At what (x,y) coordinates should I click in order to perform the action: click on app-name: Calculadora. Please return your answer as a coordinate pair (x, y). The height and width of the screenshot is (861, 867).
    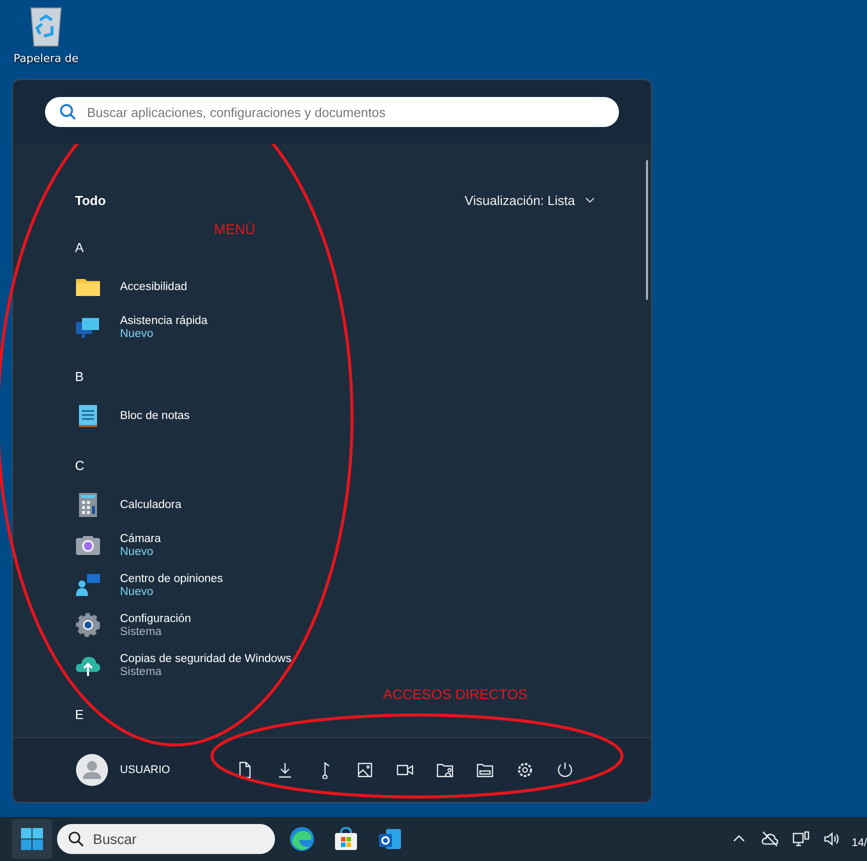
    Looking at the image, I should click on (151, 505).